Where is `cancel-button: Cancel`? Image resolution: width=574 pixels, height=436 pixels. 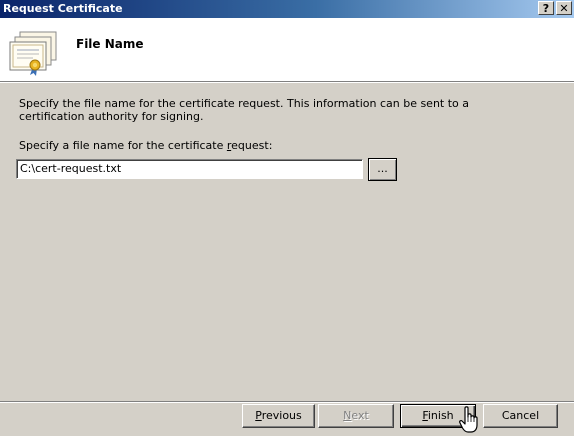 cancel-button: Cancel is located at coordinates (520, 416).